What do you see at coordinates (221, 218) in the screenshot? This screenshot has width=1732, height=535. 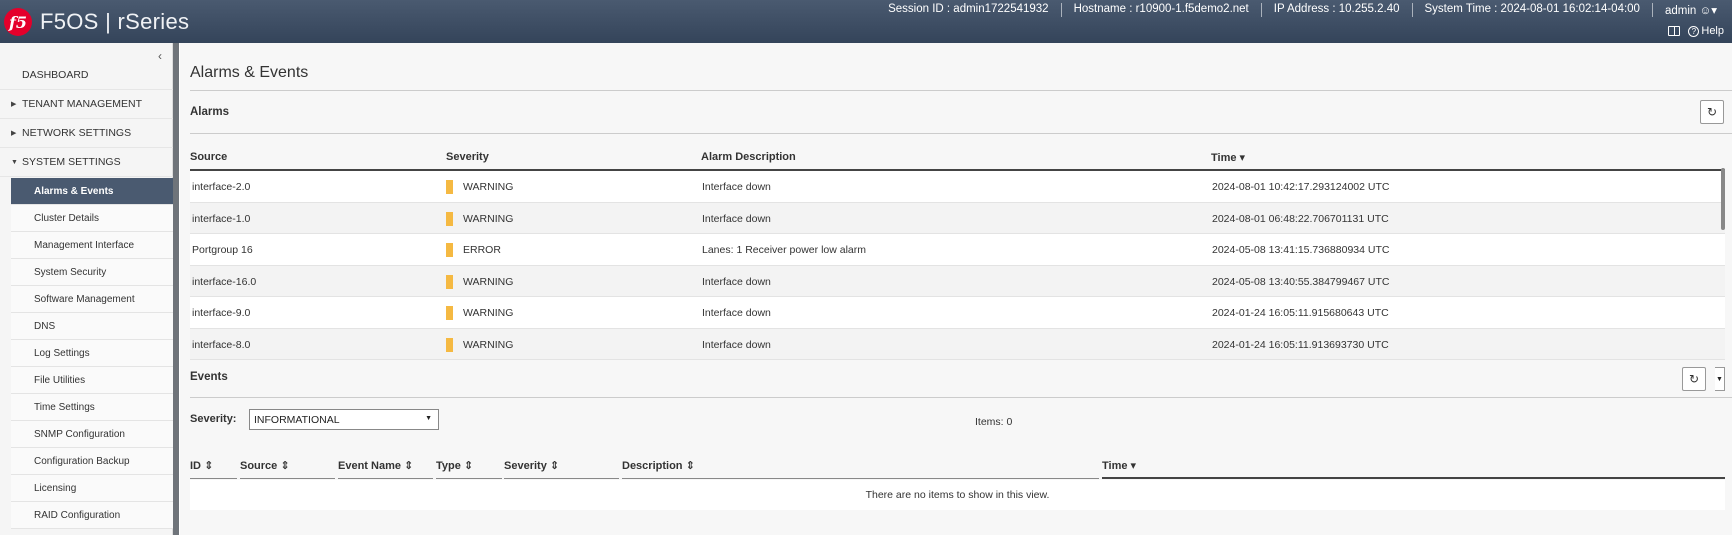 I see `cell-source: interface-1.0` at bounding box center [221, 218].